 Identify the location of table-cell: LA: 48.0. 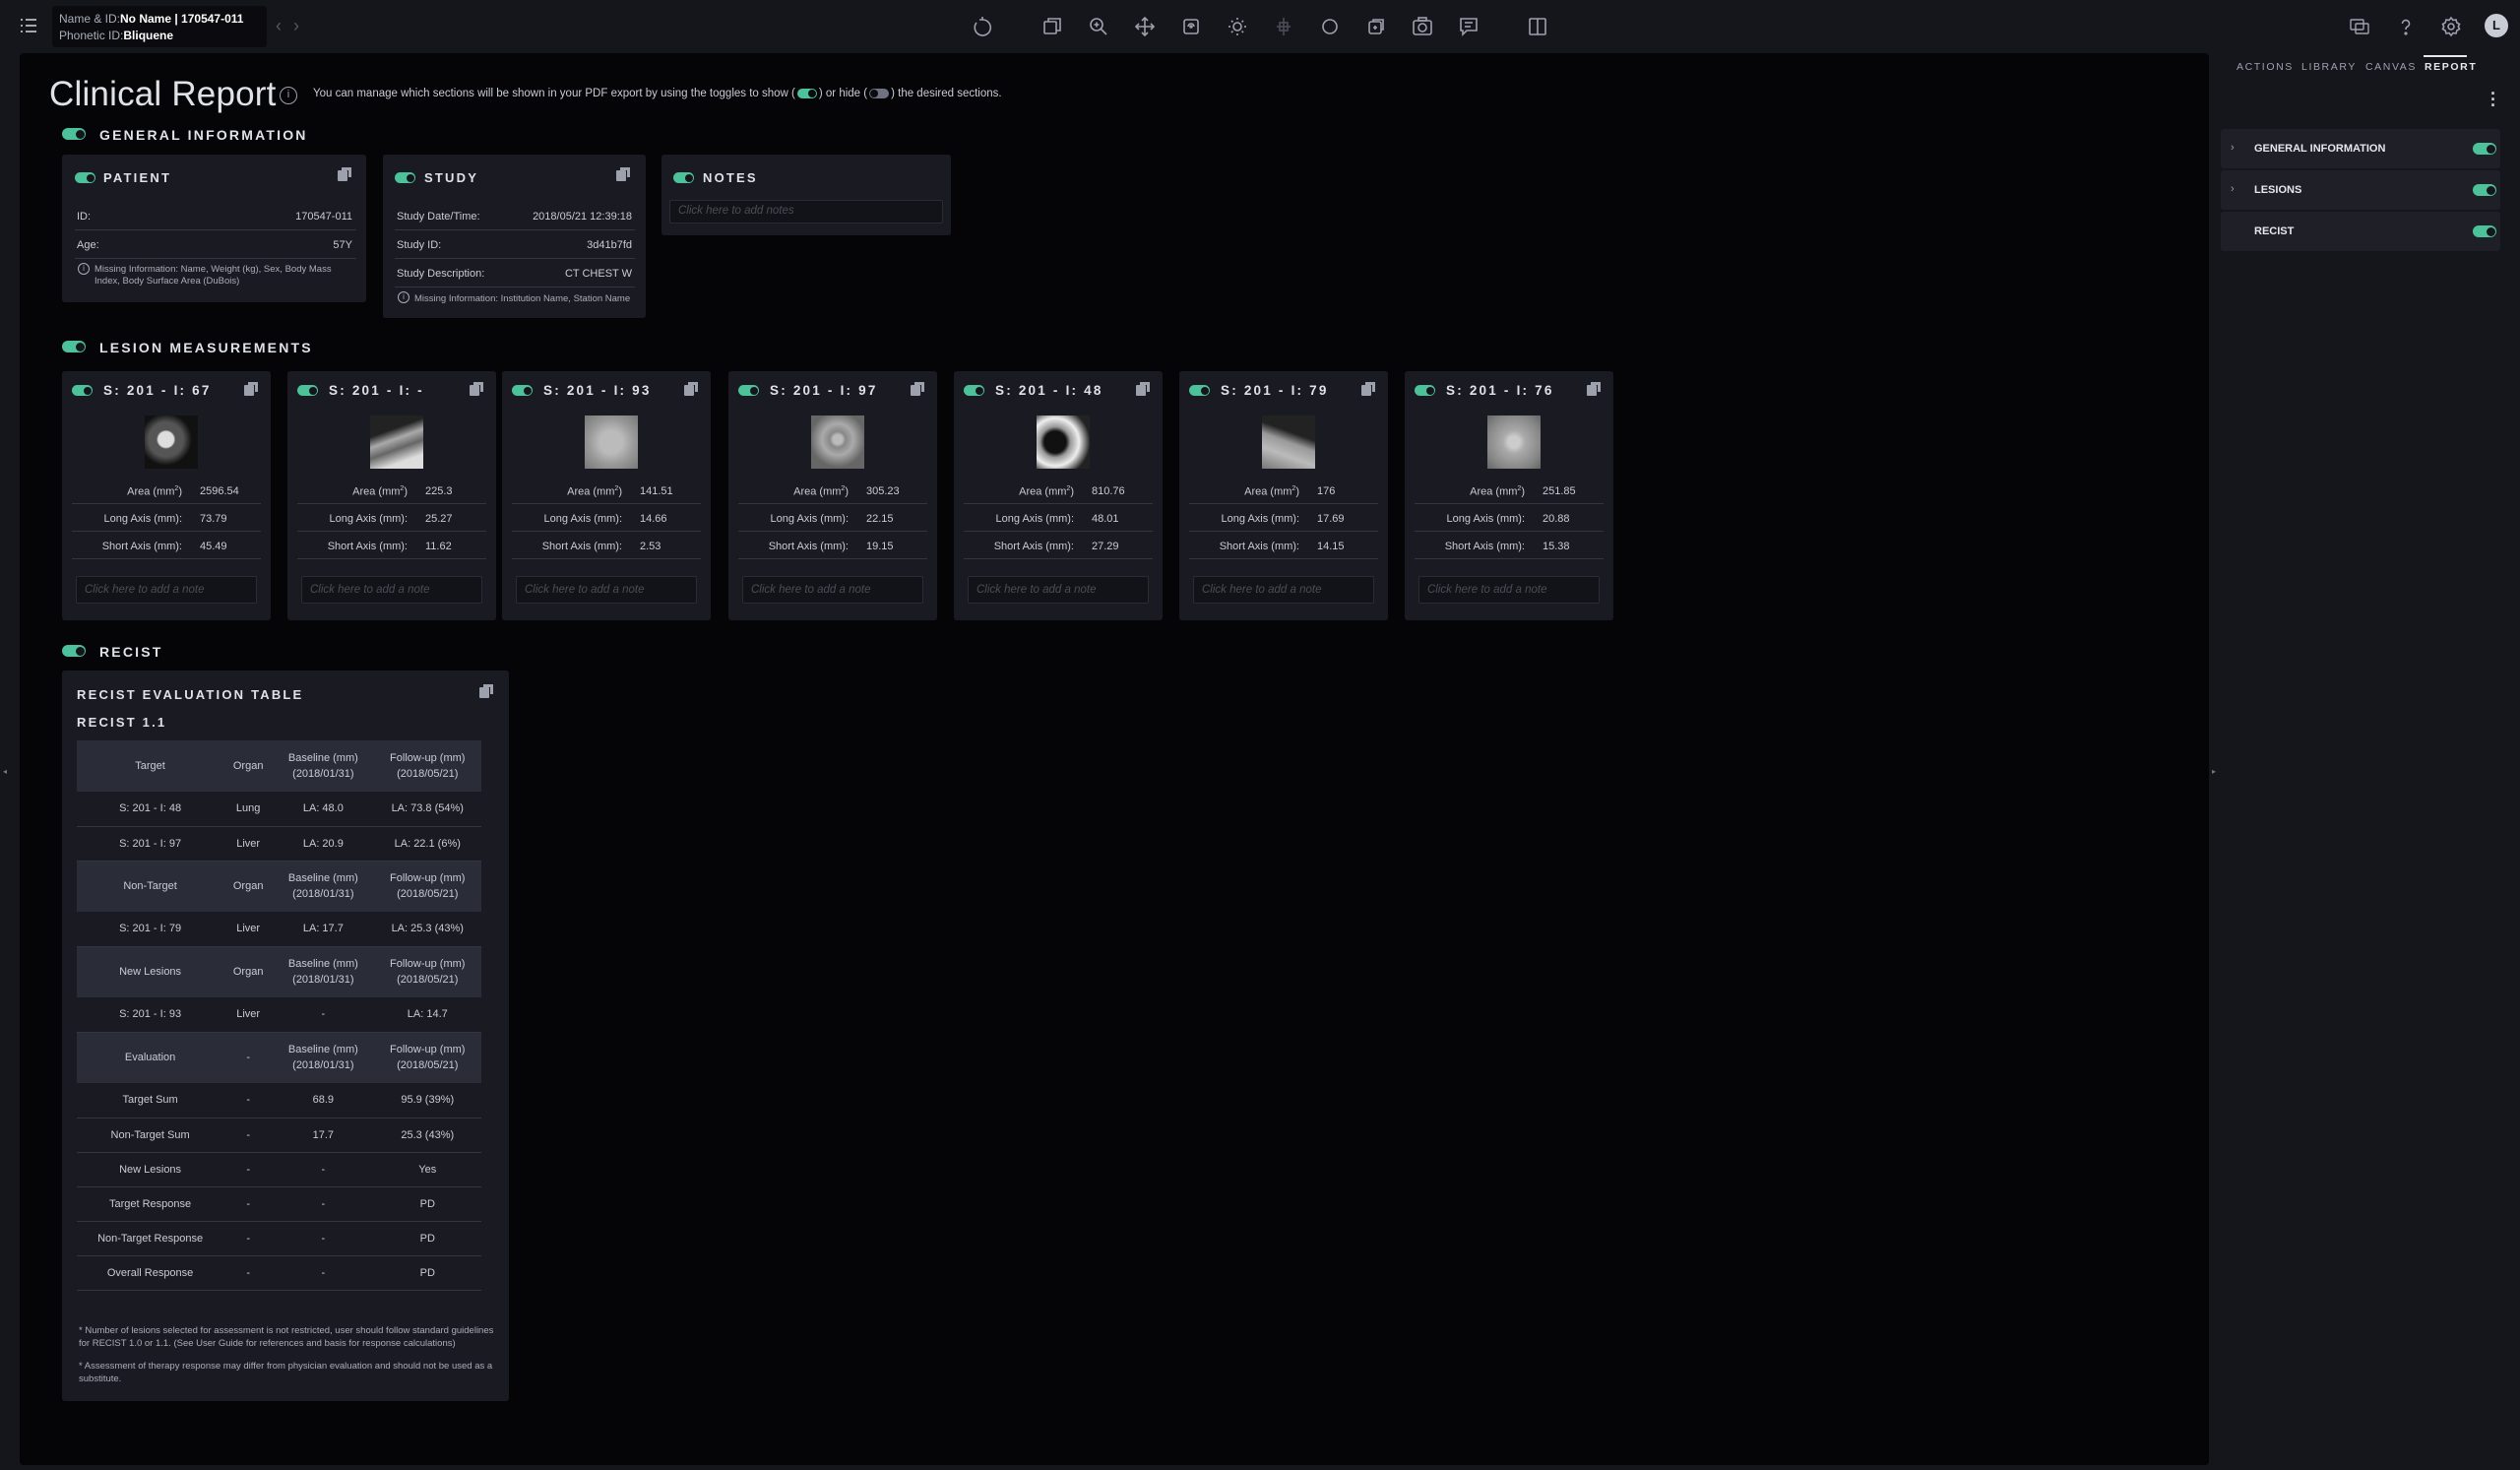
(323, 809).